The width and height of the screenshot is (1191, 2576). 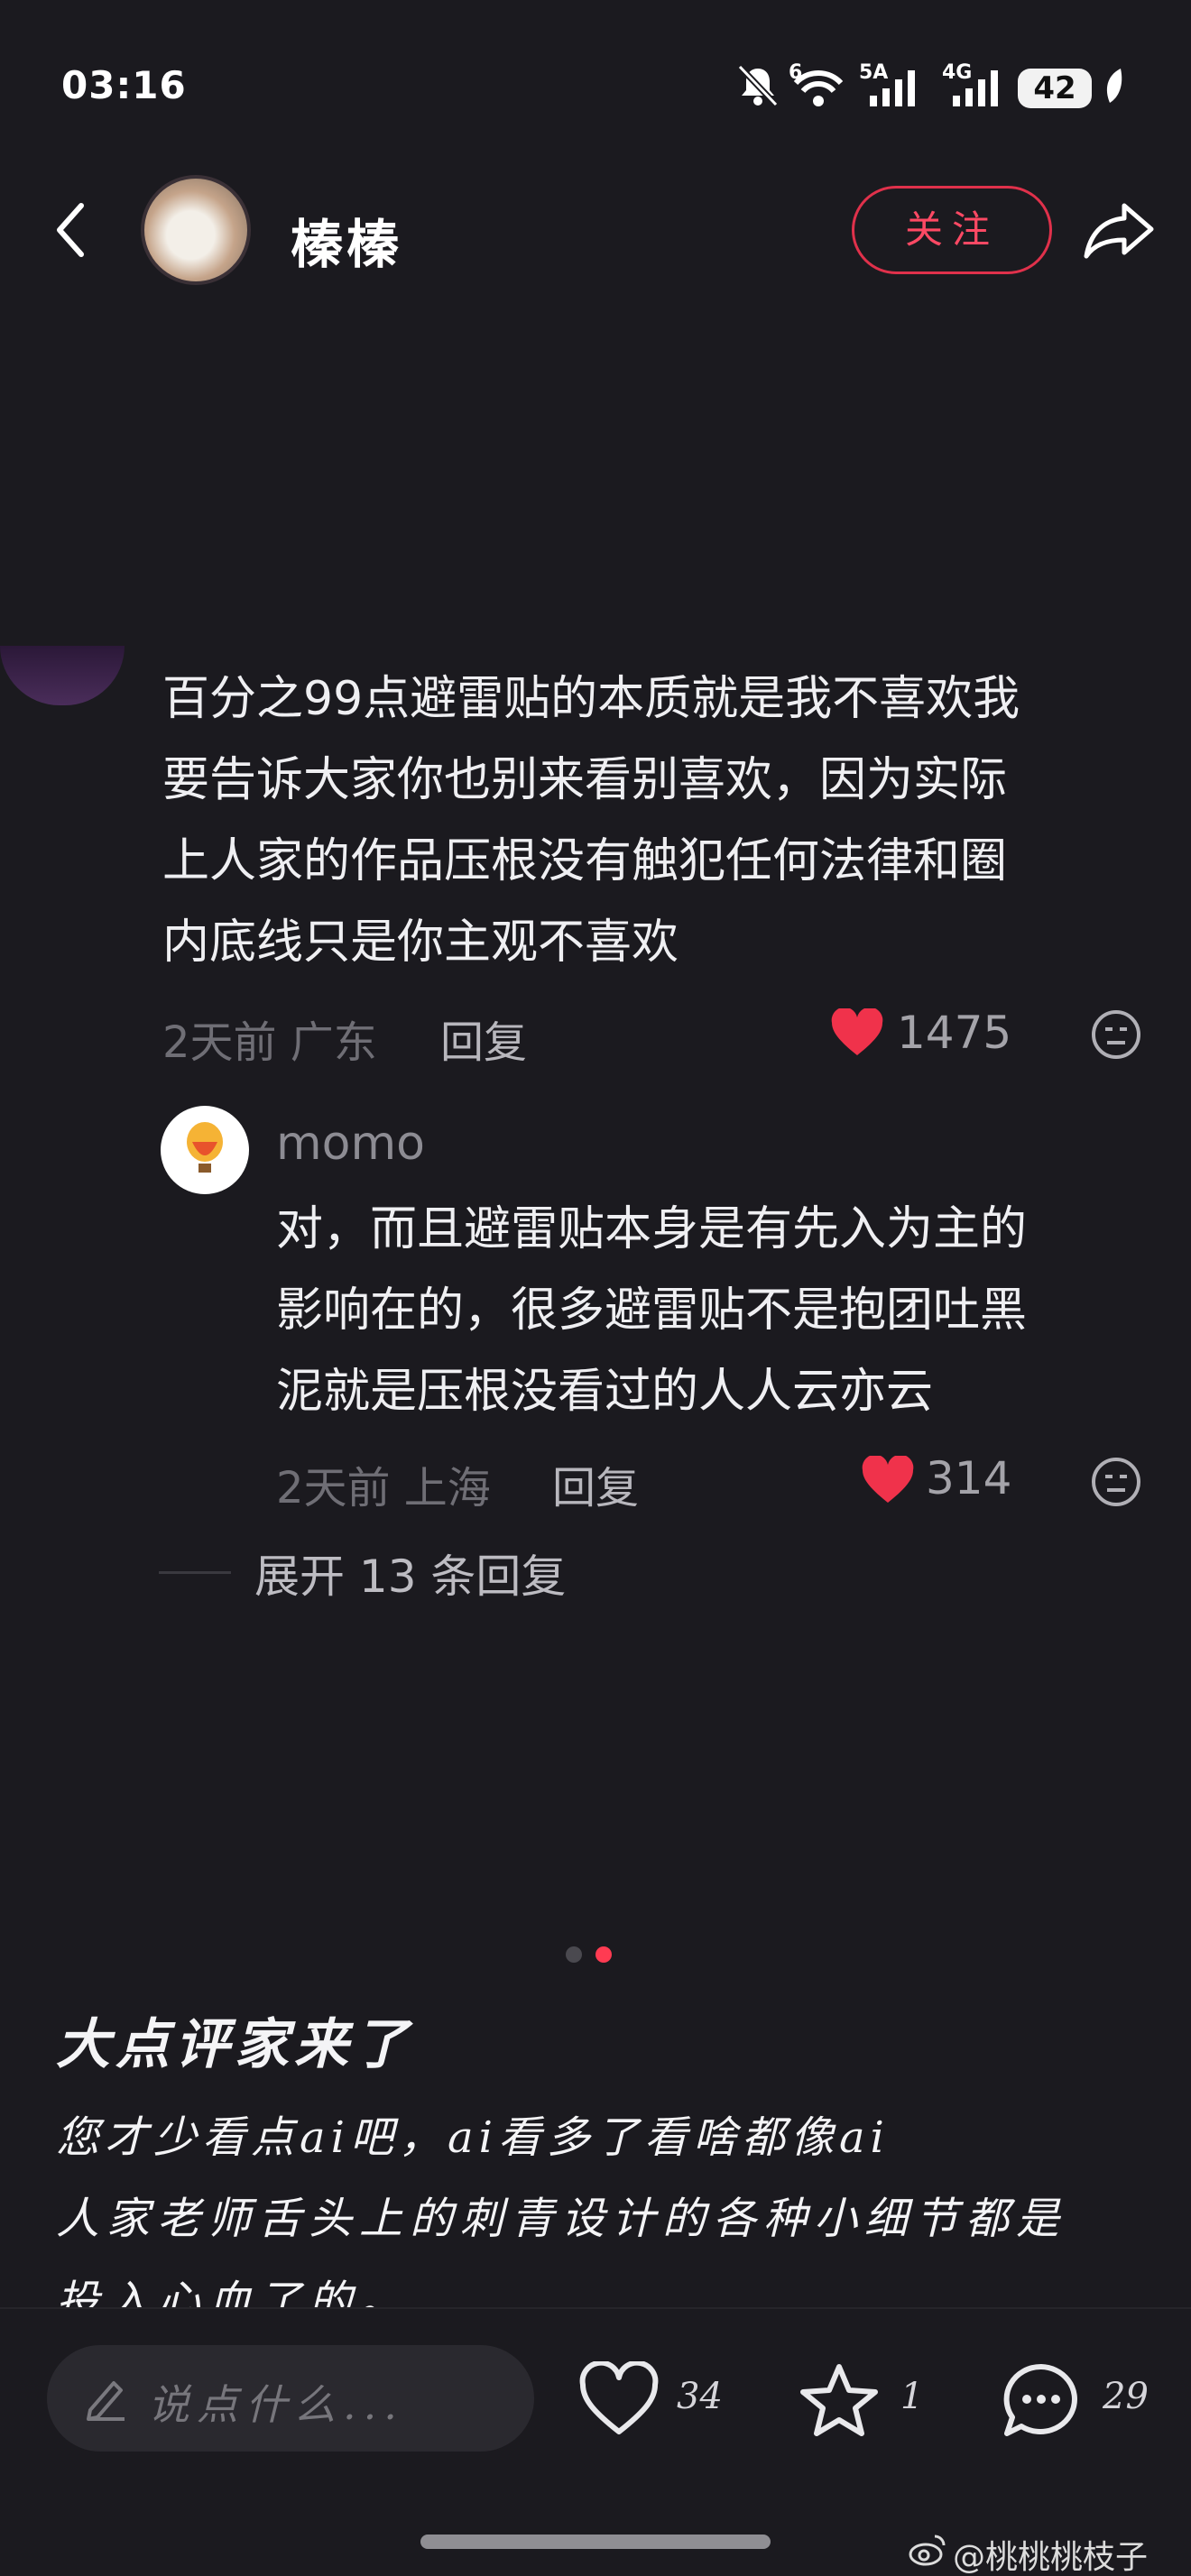 I want to click on reply-username: momo, so click(x=350, y=1144).